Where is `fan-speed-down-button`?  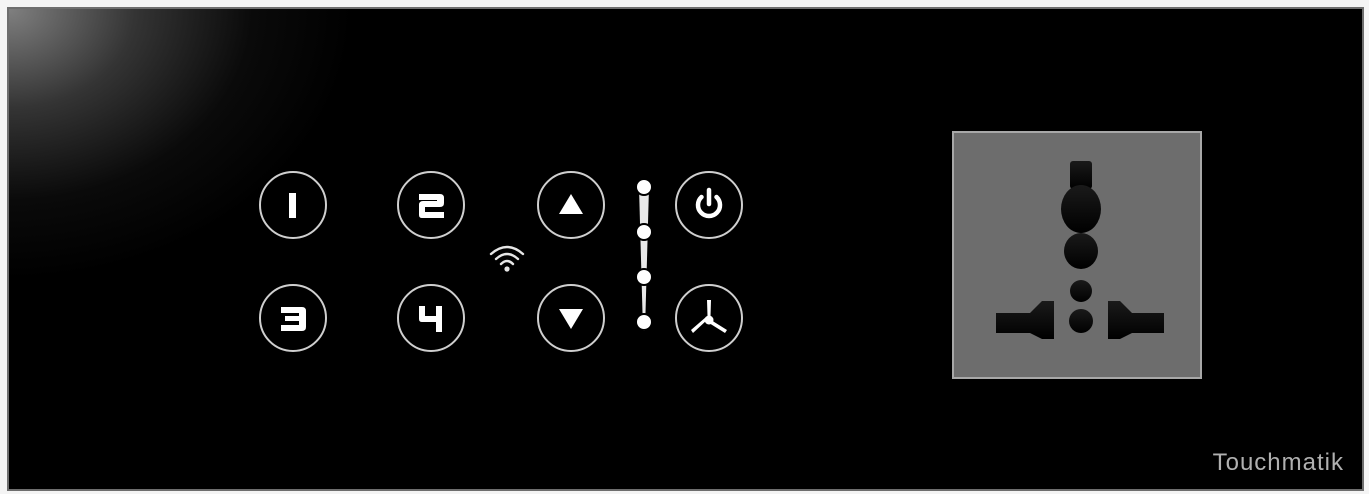
fan-speed-down-button is located at coordinates (571, 318).